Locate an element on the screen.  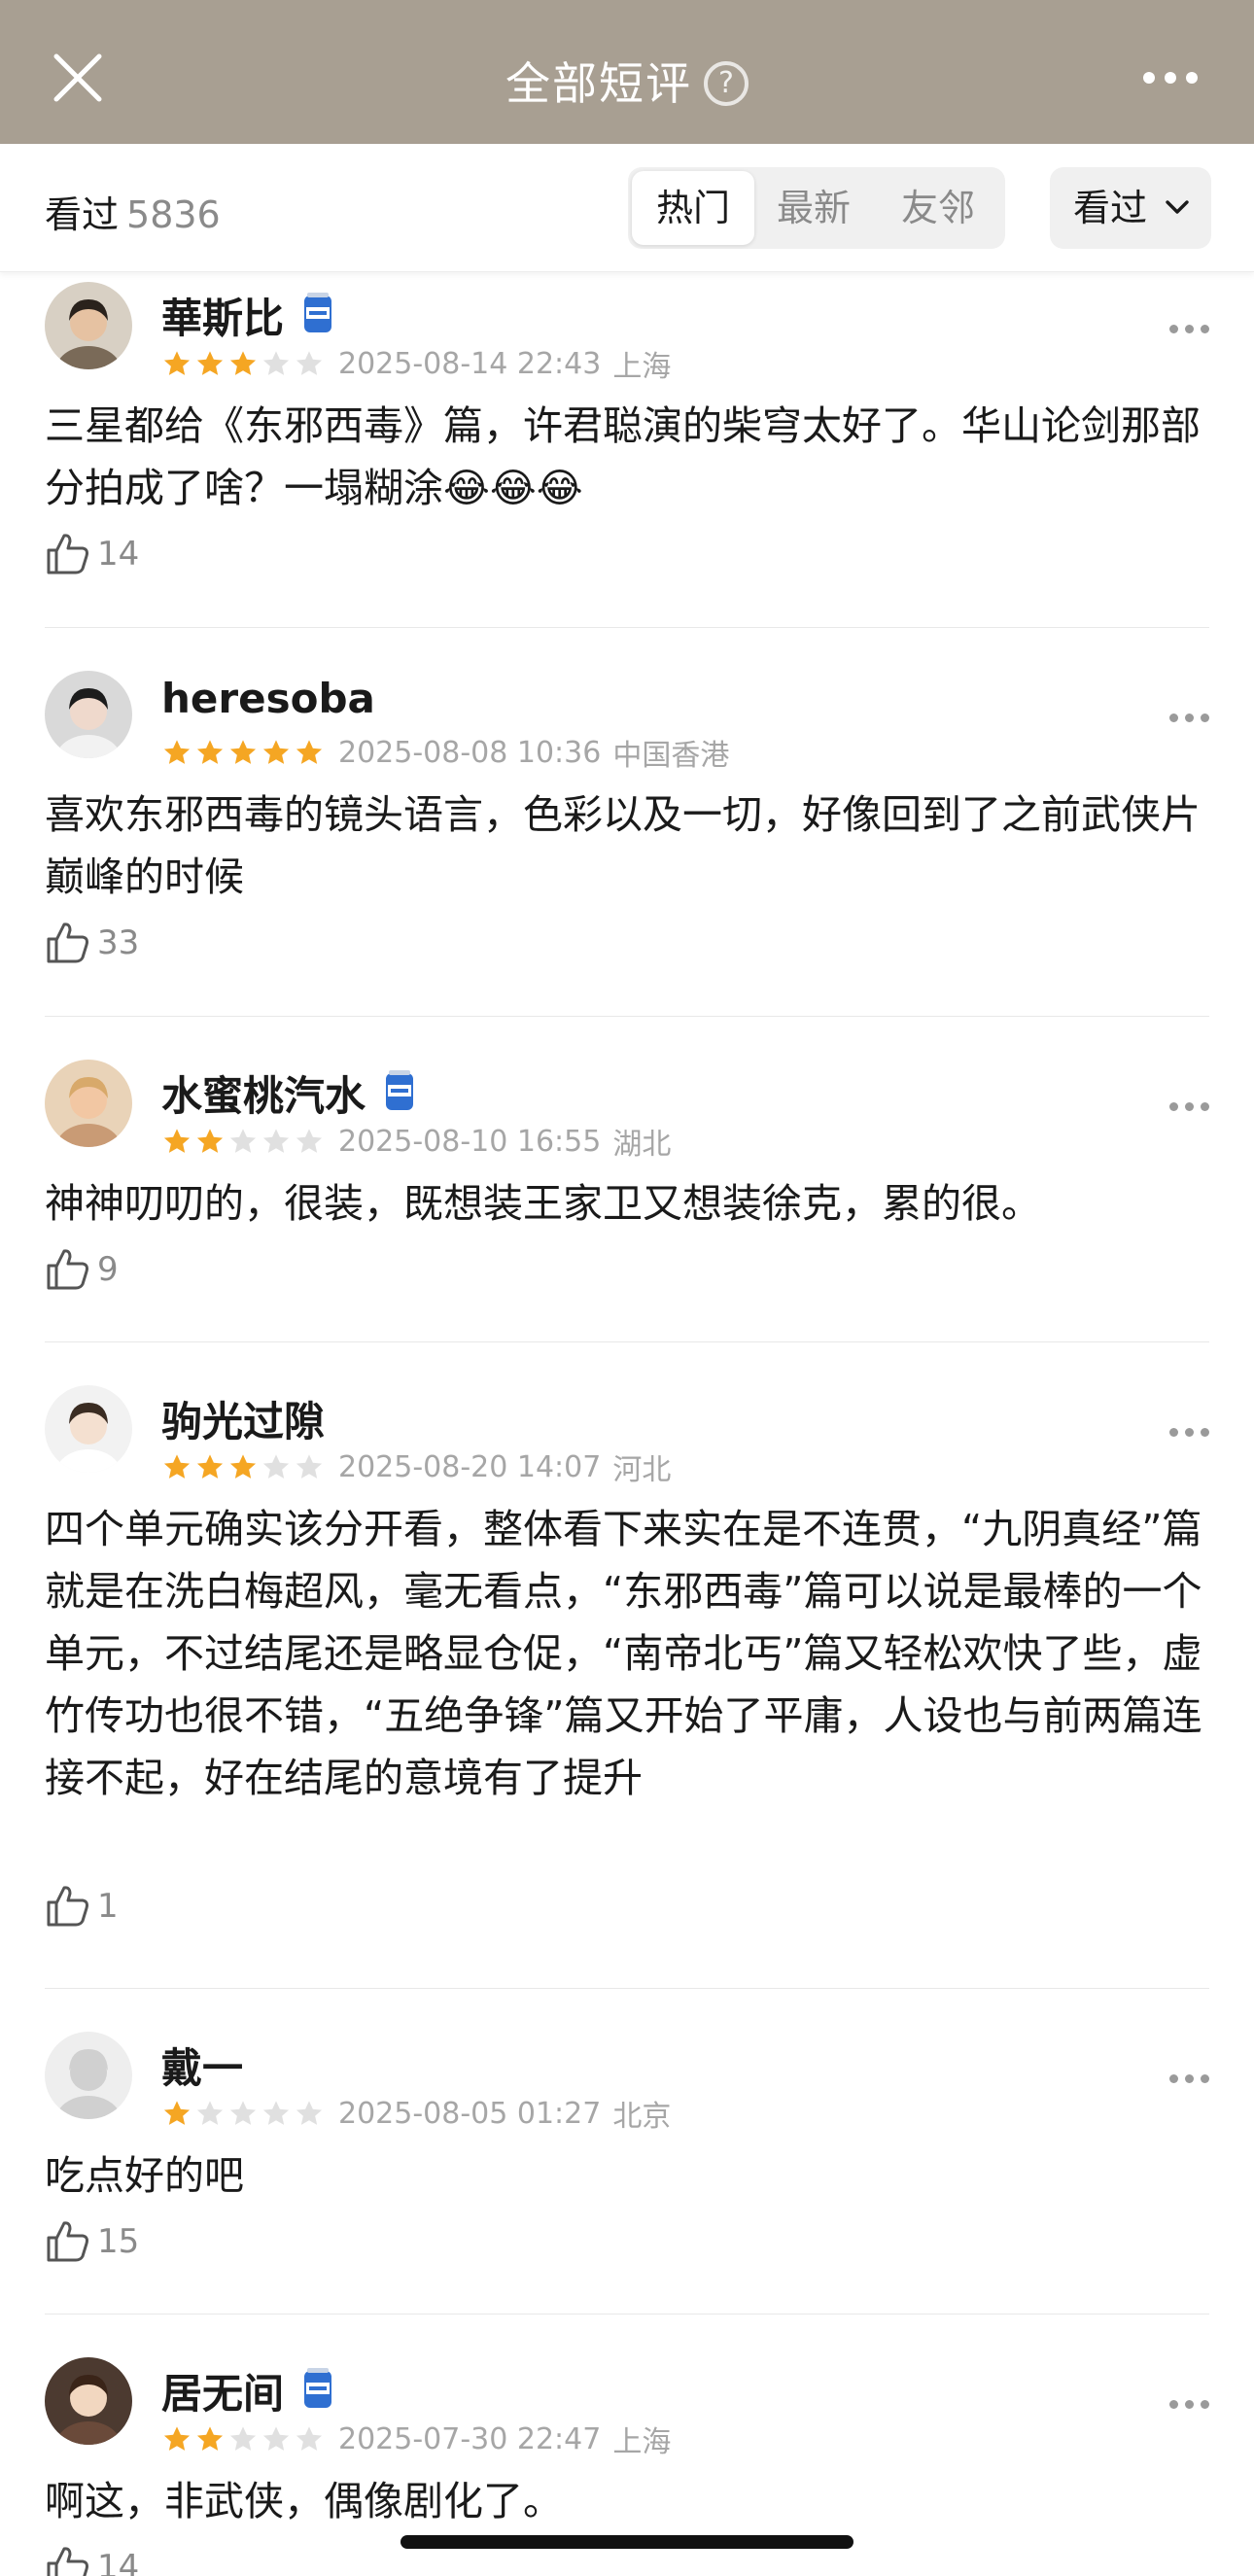
seen-count-label: 看过 5836 is located at coordinates (133, 211).